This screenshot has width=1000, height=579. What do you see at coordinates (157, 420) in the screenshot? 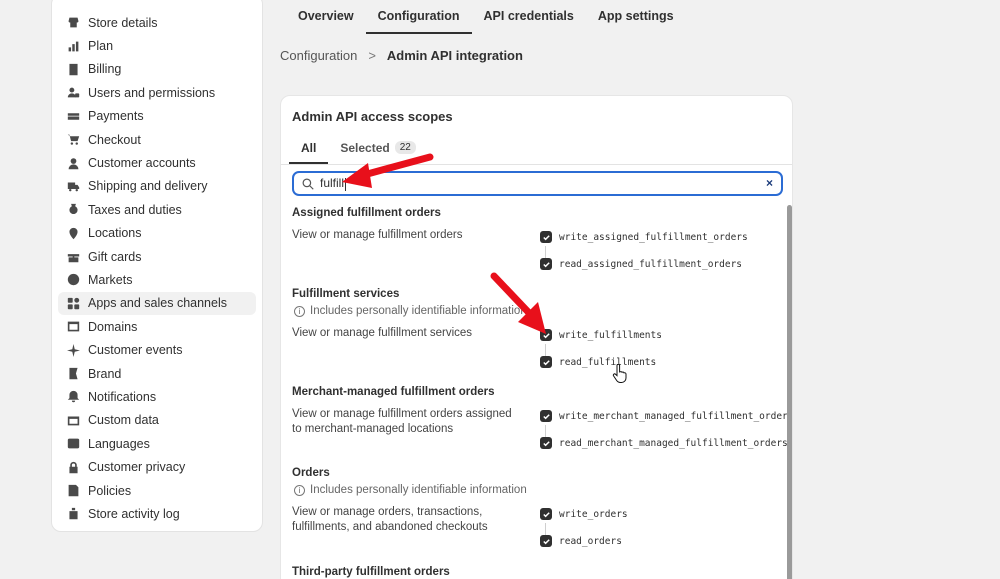
I see `sidebar-item-custom-data: Custom data` at bounding box center [157, 420].